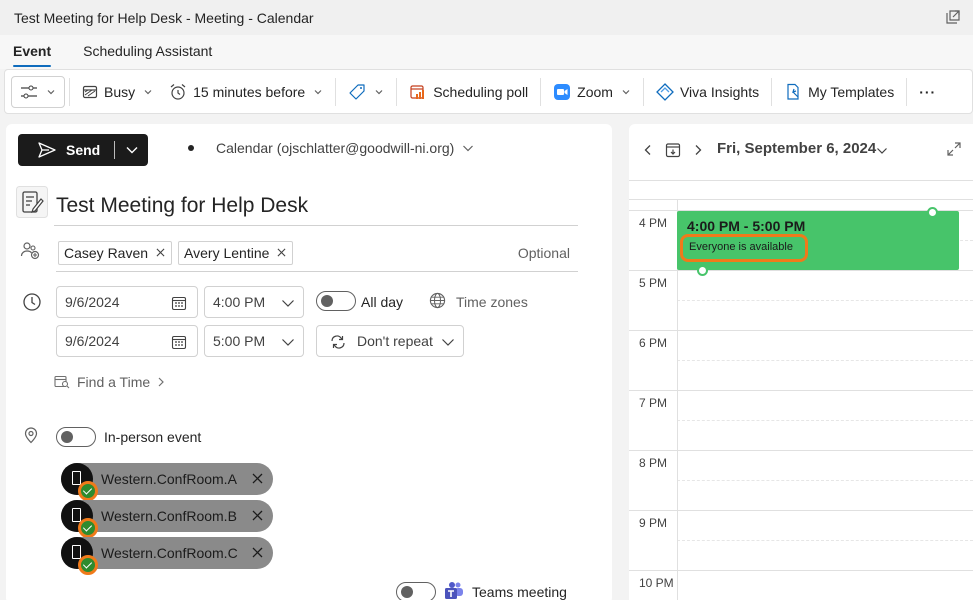 The width and height of the screenshot is (973, 600). What do you see at coordinates (62, 382) in the screenshot?
I see `calendar-search-icon` at bounding box center [62, 382].